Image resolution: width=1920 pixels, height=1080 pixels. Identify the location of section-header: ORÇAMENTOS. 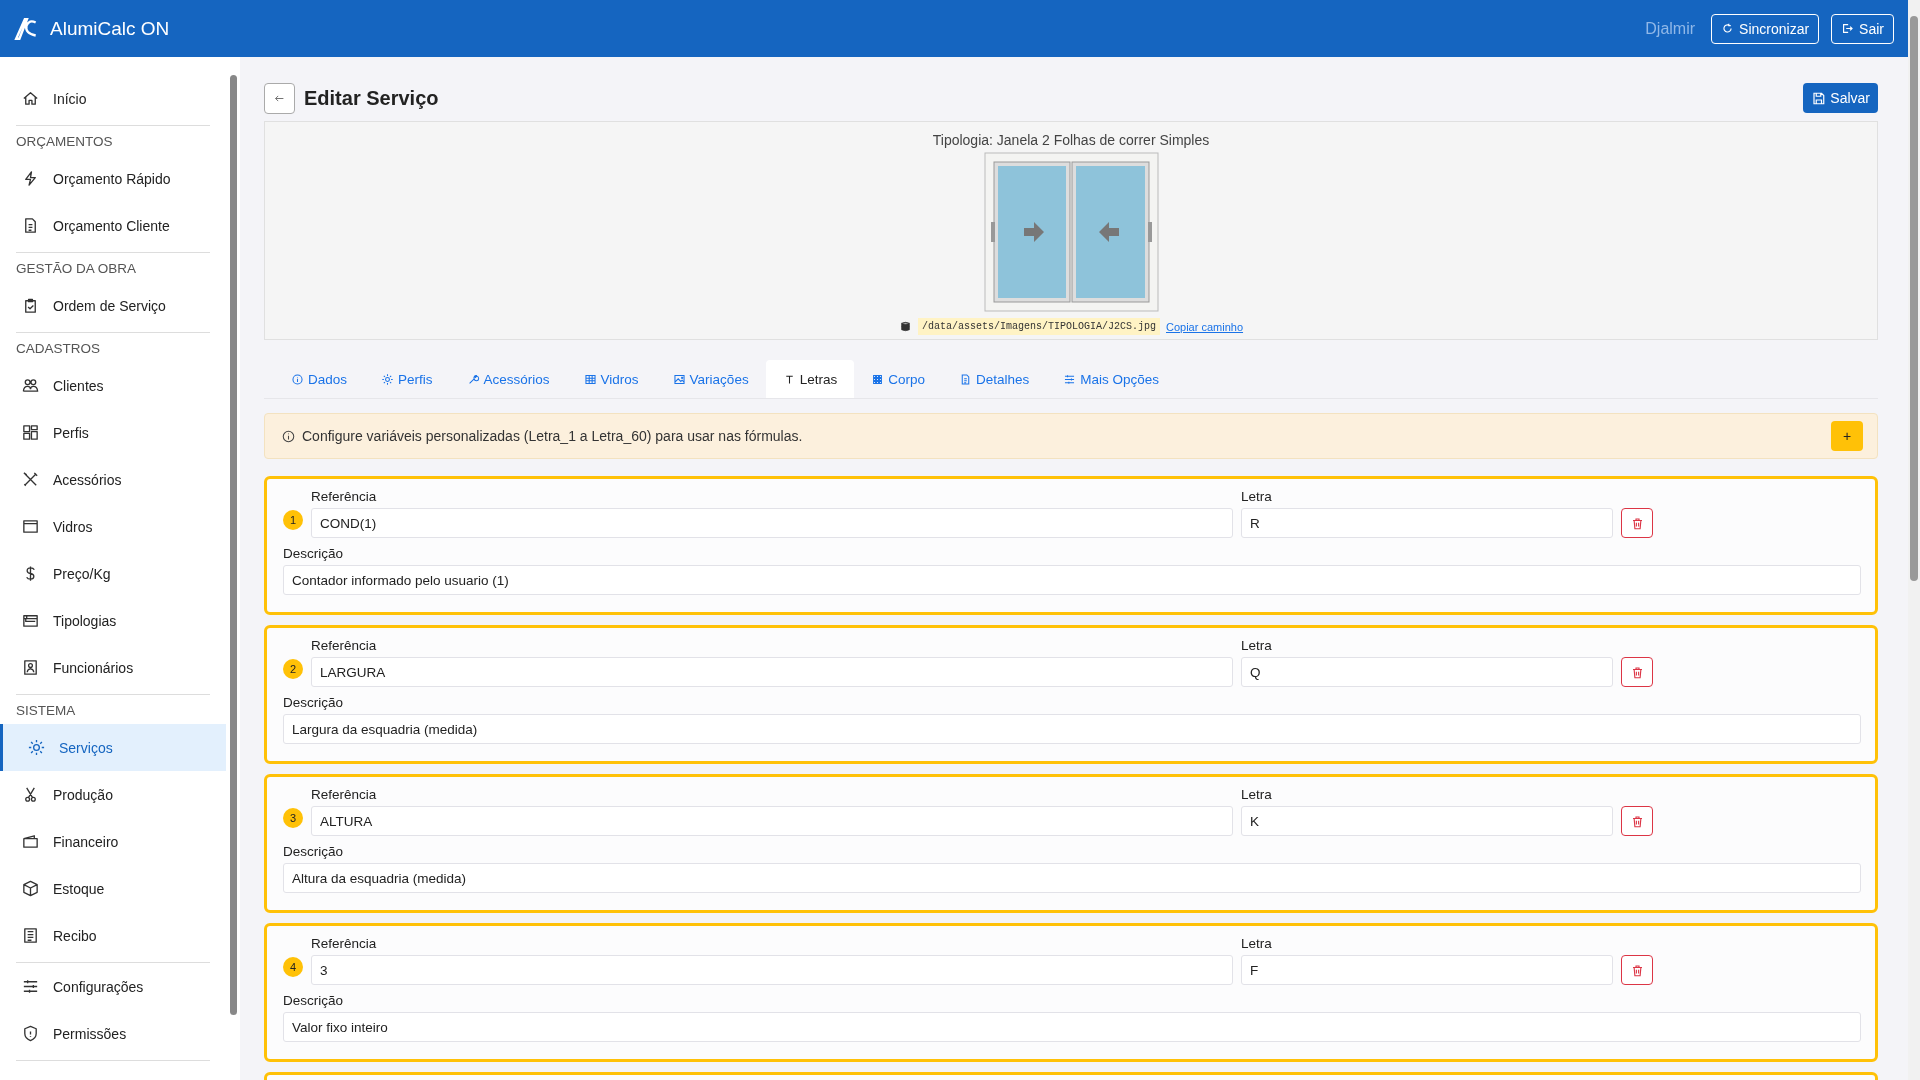
(64, 142).